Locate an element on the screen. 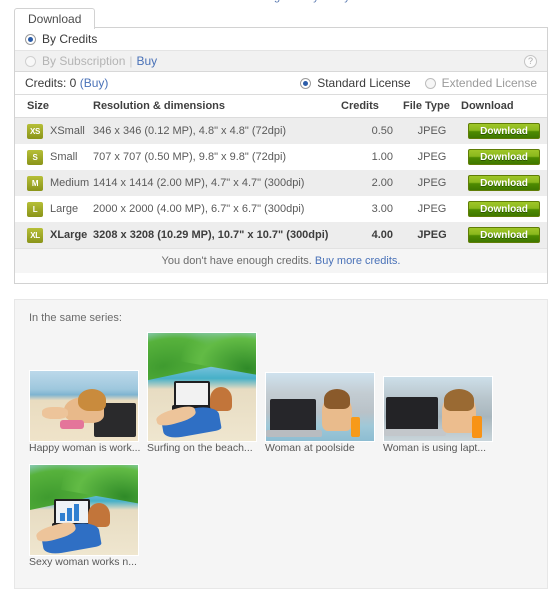 This screenshot has width=560, height=611. size-name-label: Small is located at coordinates (64, 157).